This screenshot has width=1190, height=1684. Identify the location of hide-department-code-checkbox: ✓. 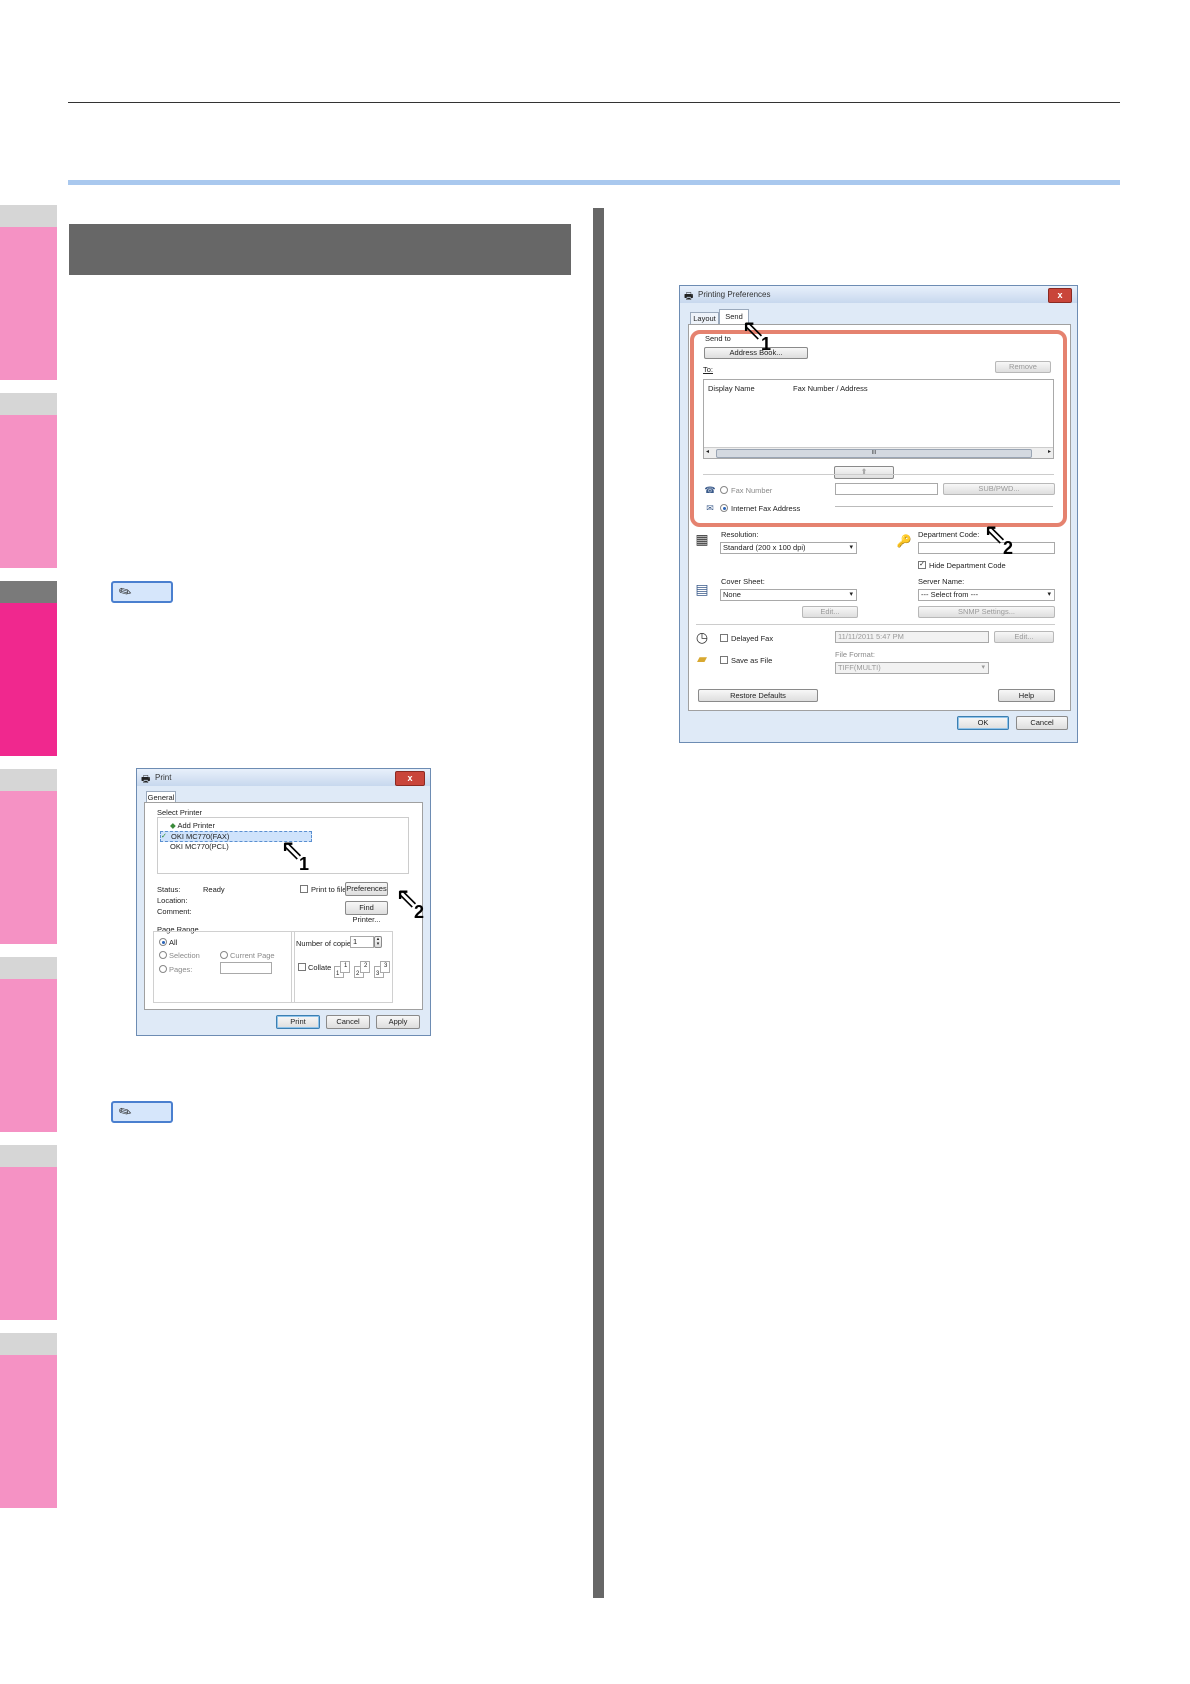
(922, 565).